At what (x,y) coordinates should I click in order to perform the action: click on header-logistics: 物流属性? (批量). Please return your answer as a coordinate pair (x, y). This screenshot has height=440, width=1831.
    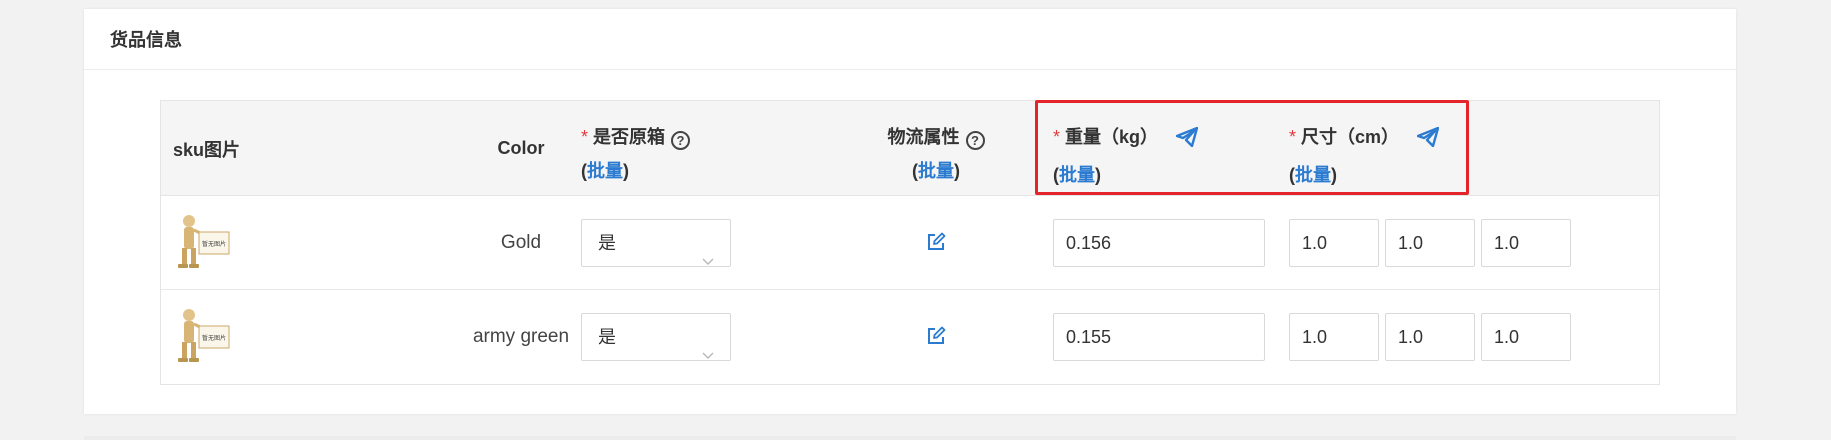
    Looking at the image, I should click on (936, 148).